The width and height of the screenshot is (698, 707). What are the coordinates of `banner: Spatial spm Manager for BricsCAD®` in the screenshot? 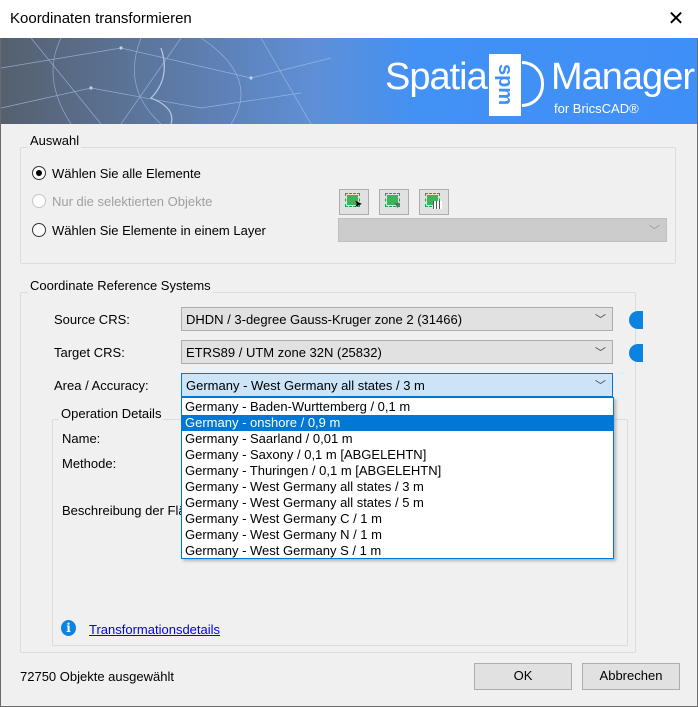 It's located at (349, 81).